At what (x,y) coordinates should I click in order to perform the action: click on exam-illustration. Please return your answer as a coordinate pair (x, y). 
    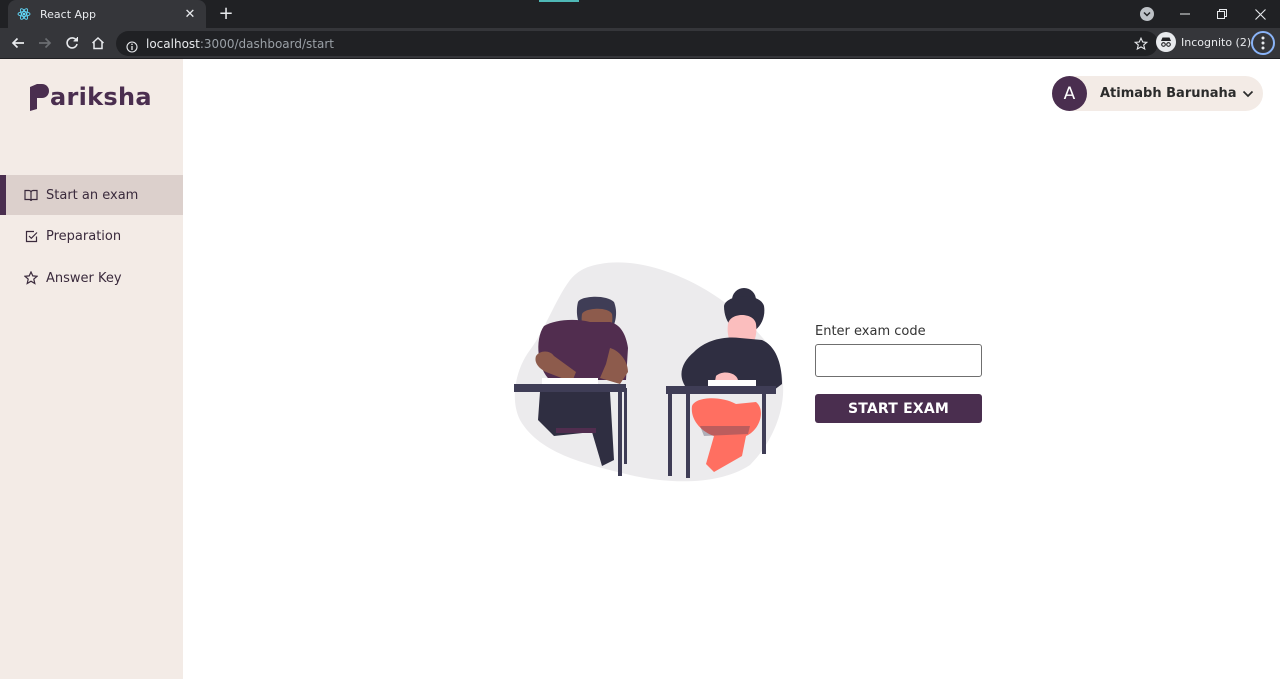
    Looking at the image, I should click on (649, 372).